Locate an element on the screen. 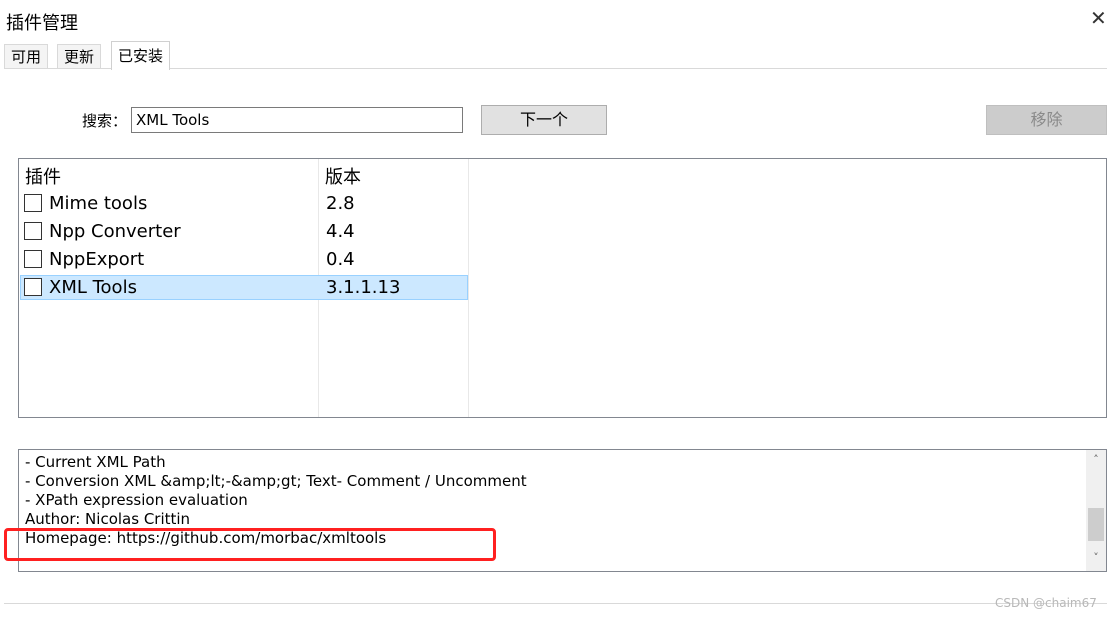 This screenshot has width=1107, height=618. scrollbar-thumb is located at coordinates (1096, 524).